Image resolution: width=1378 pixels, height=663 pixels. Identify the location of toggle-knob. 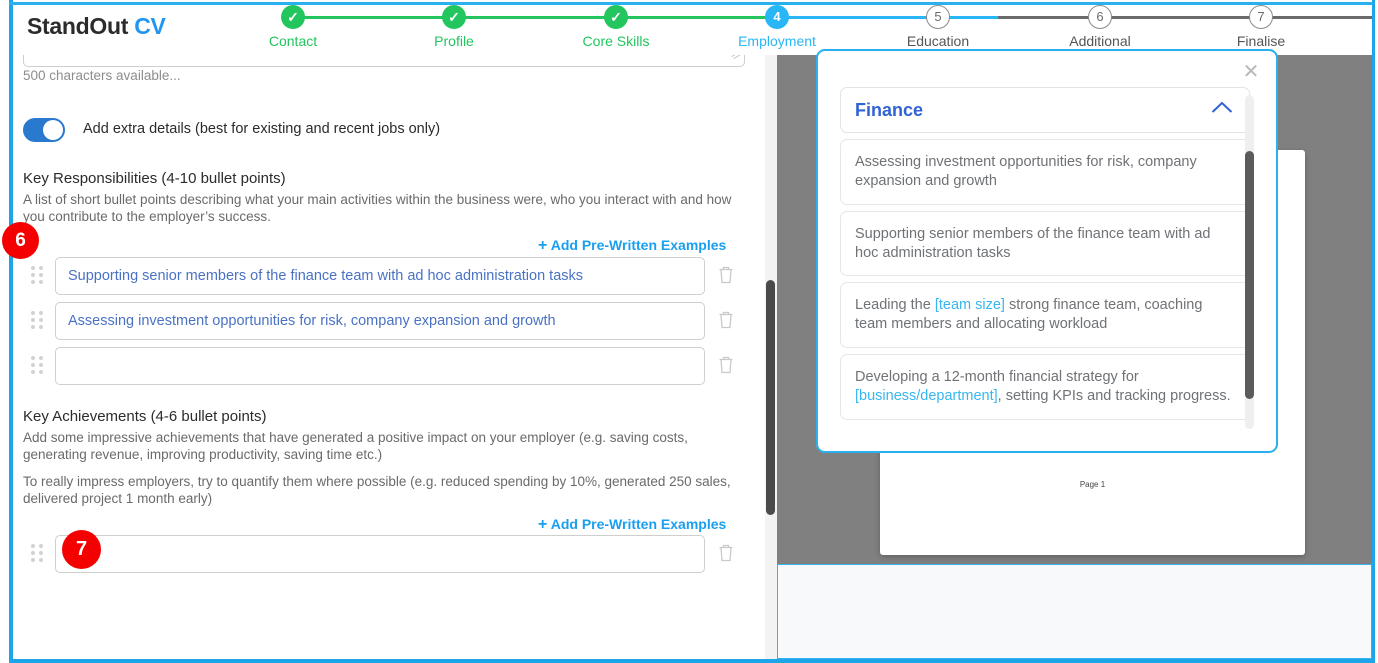
(53, 130).